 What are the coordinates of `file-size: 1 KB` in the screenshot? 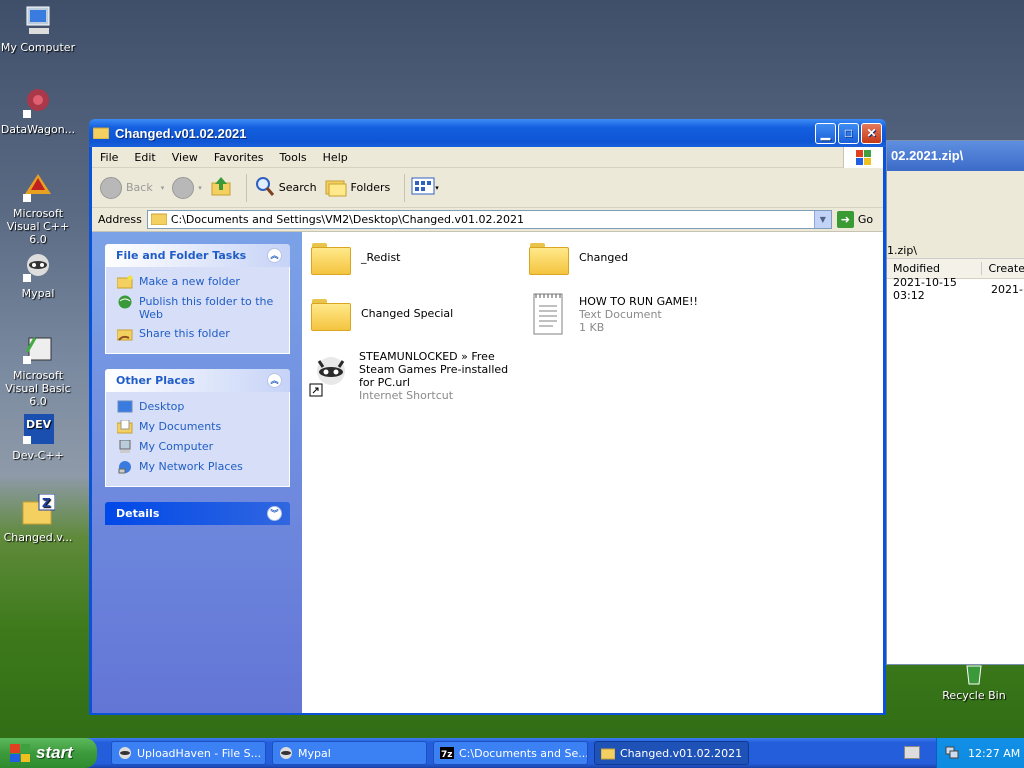 It's located at (592, 327).